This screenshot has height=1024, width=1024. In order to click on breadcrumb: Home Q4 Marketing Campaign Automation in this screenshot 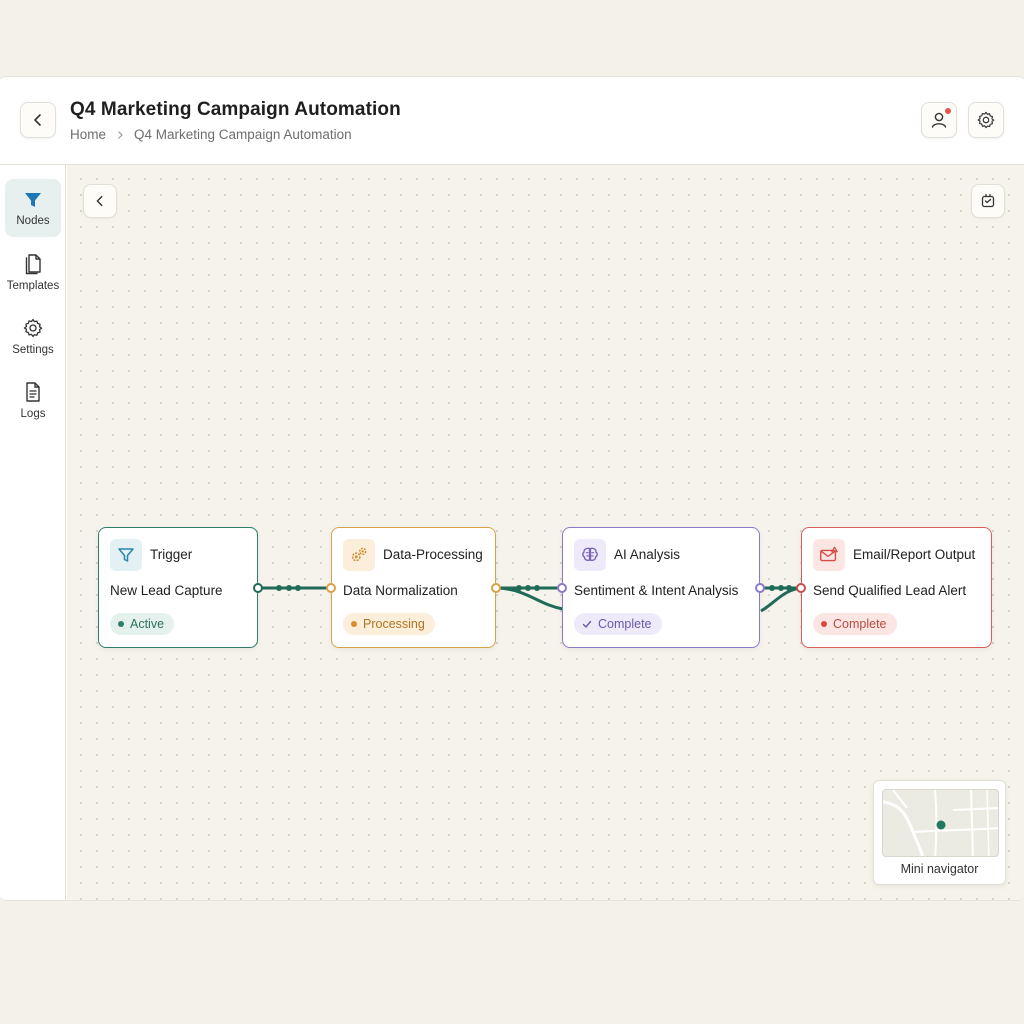, I will do `click(211, 134)`.